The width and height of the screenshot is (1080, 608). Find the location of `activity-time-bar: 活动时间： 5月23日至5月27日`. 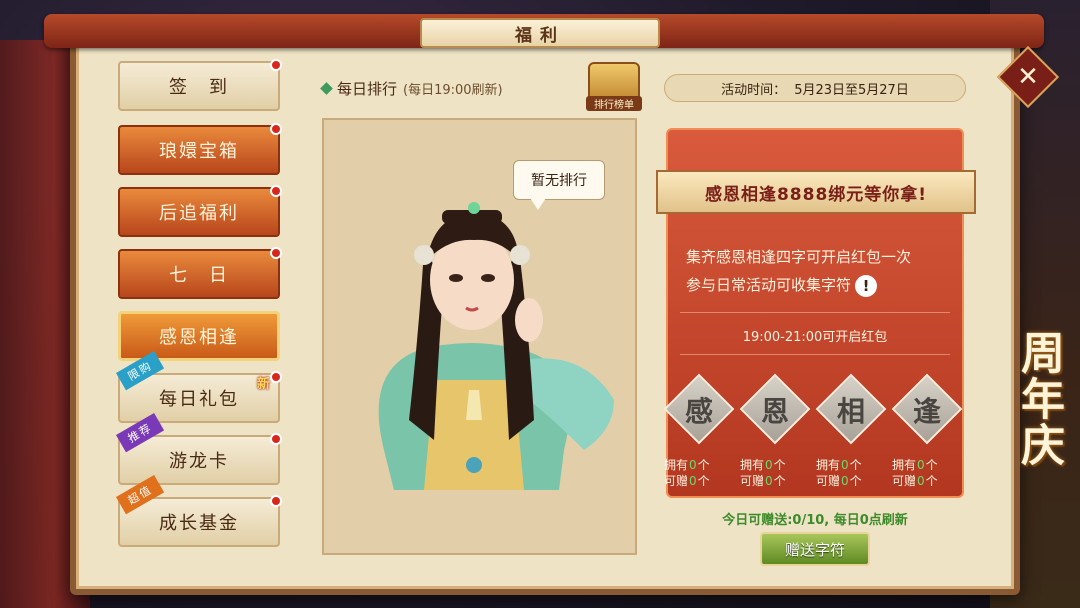

activity-time-bar: 活动时间： 5月23日至5月27日 is located at coordinates (815, 88).